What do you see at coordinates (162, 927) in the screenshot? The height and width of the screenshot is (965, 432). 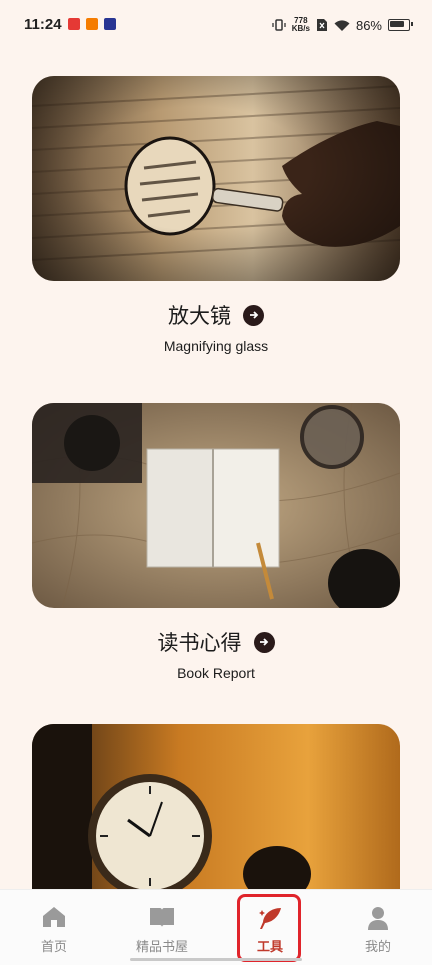 I see `nav-item-bookstore: 精品书屋` at bounding box center [162, 927].